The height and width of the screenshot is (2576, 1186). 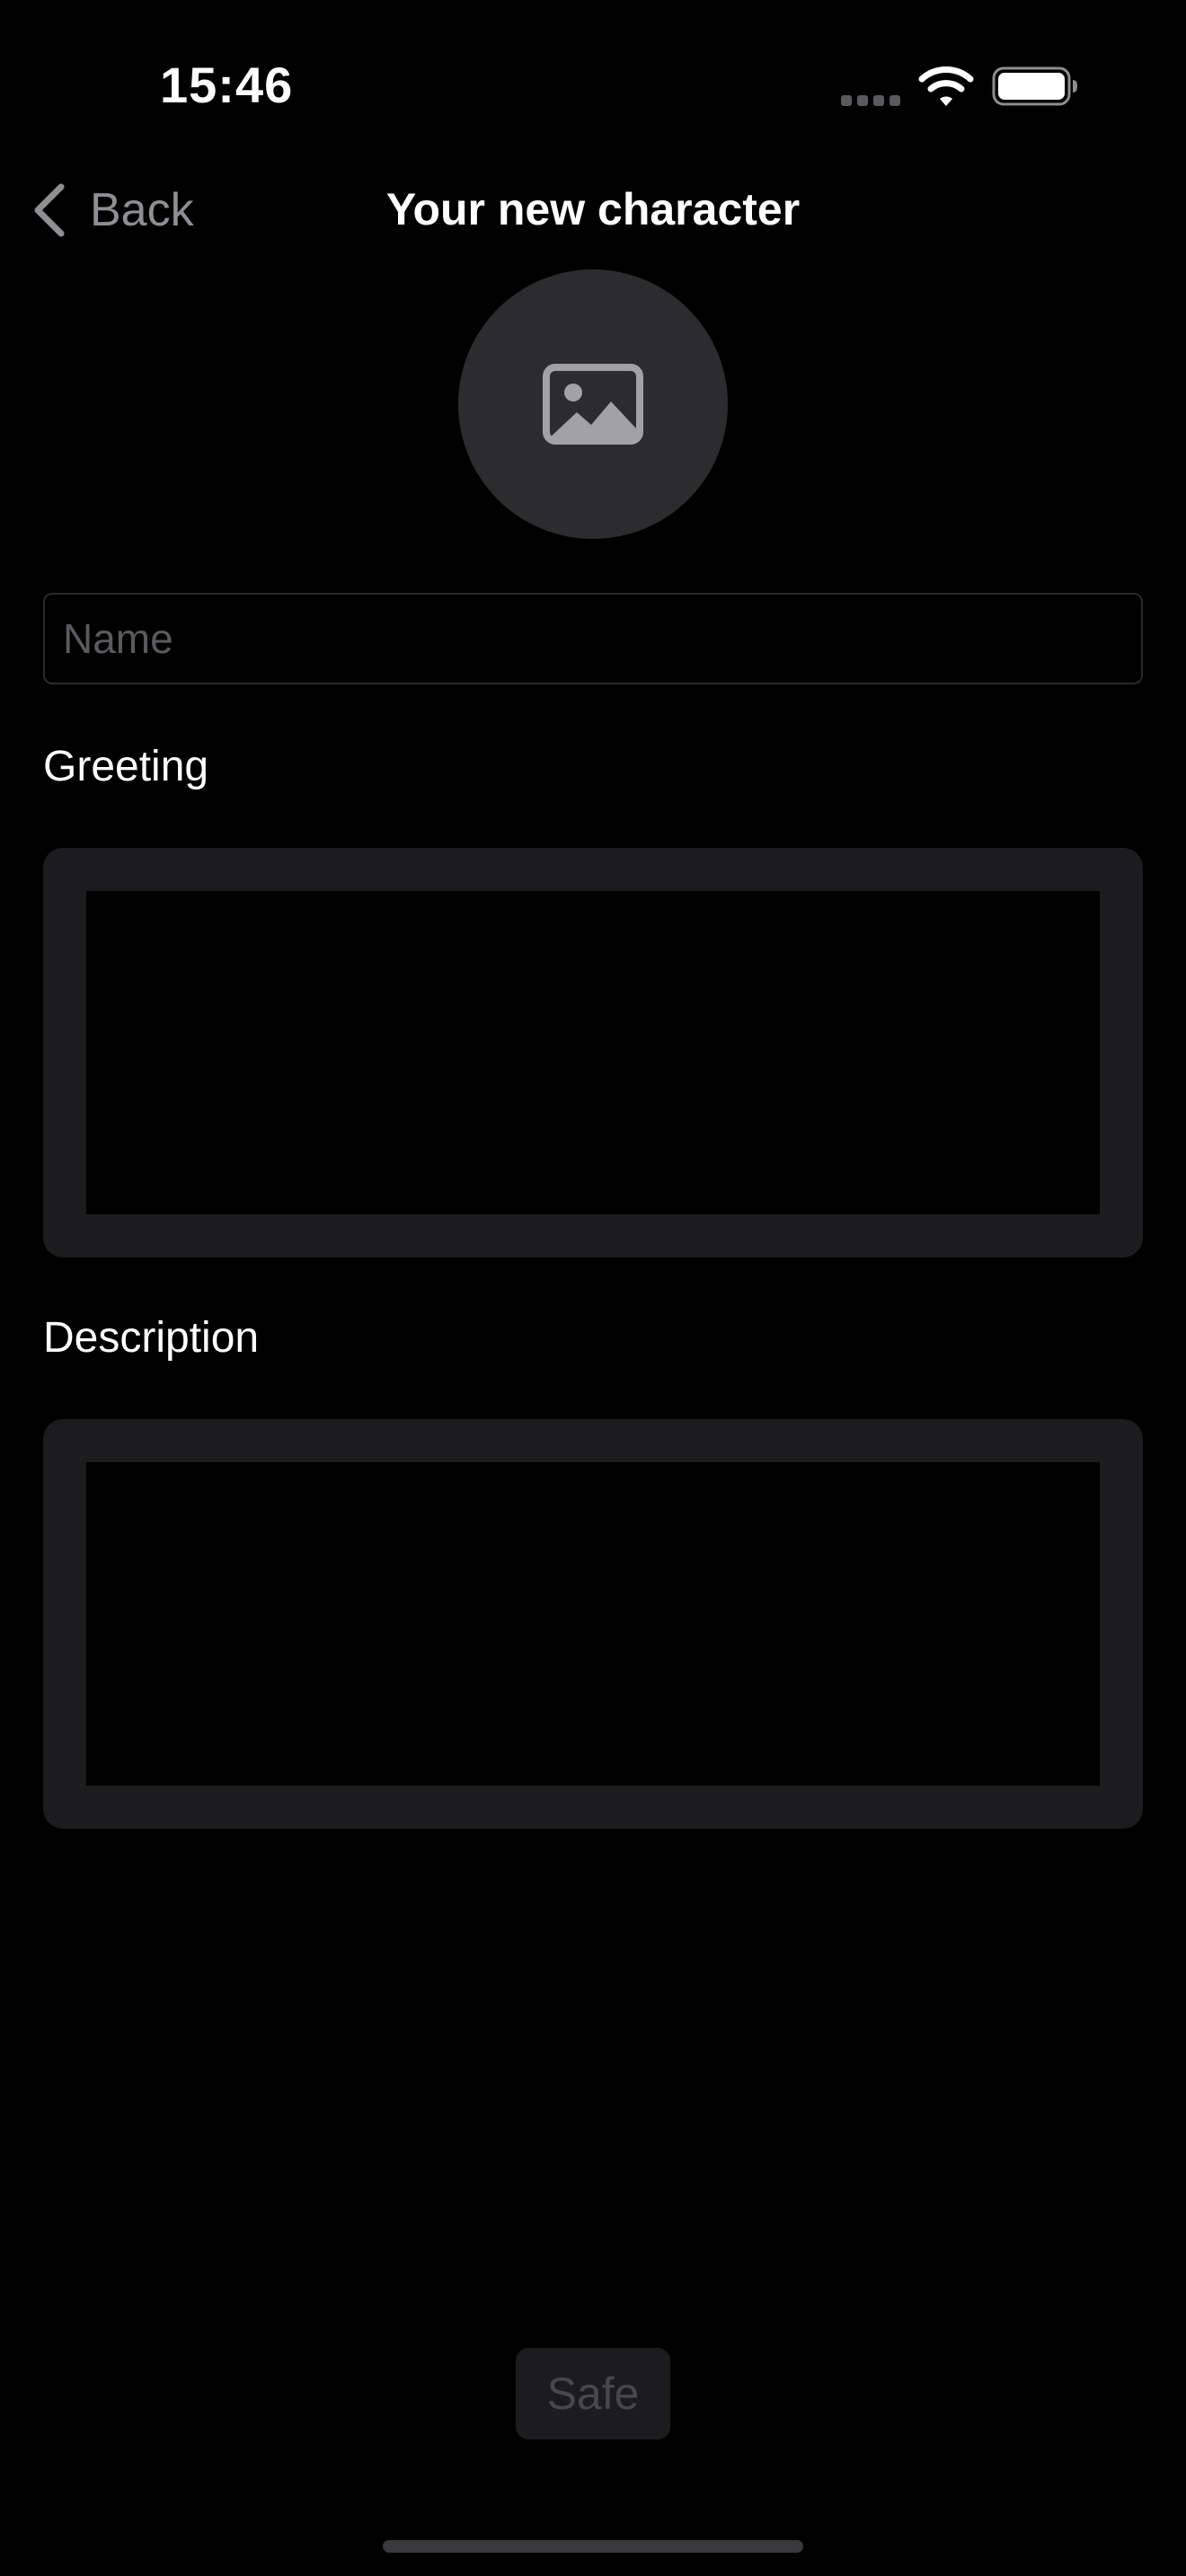 I want to click on status-time: 15:46, so click(x=227, y=85).